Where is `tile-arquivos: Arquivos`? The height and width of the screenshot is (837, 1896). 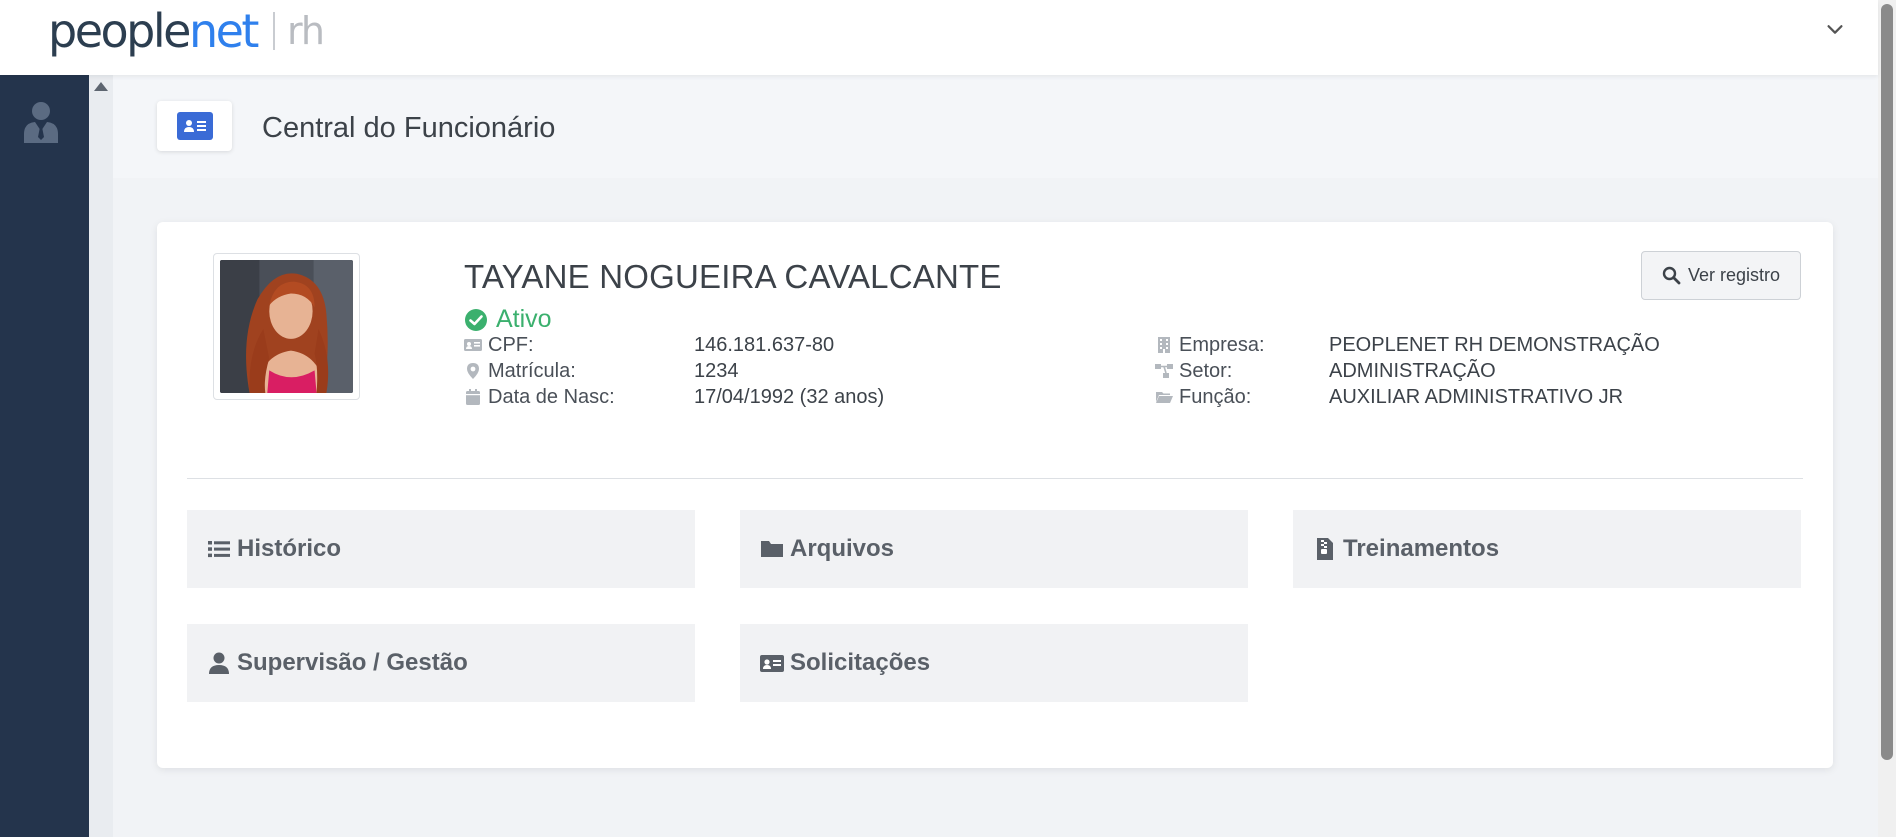
tile-arquivos: Arquivos is located at coordinates (994, 549).